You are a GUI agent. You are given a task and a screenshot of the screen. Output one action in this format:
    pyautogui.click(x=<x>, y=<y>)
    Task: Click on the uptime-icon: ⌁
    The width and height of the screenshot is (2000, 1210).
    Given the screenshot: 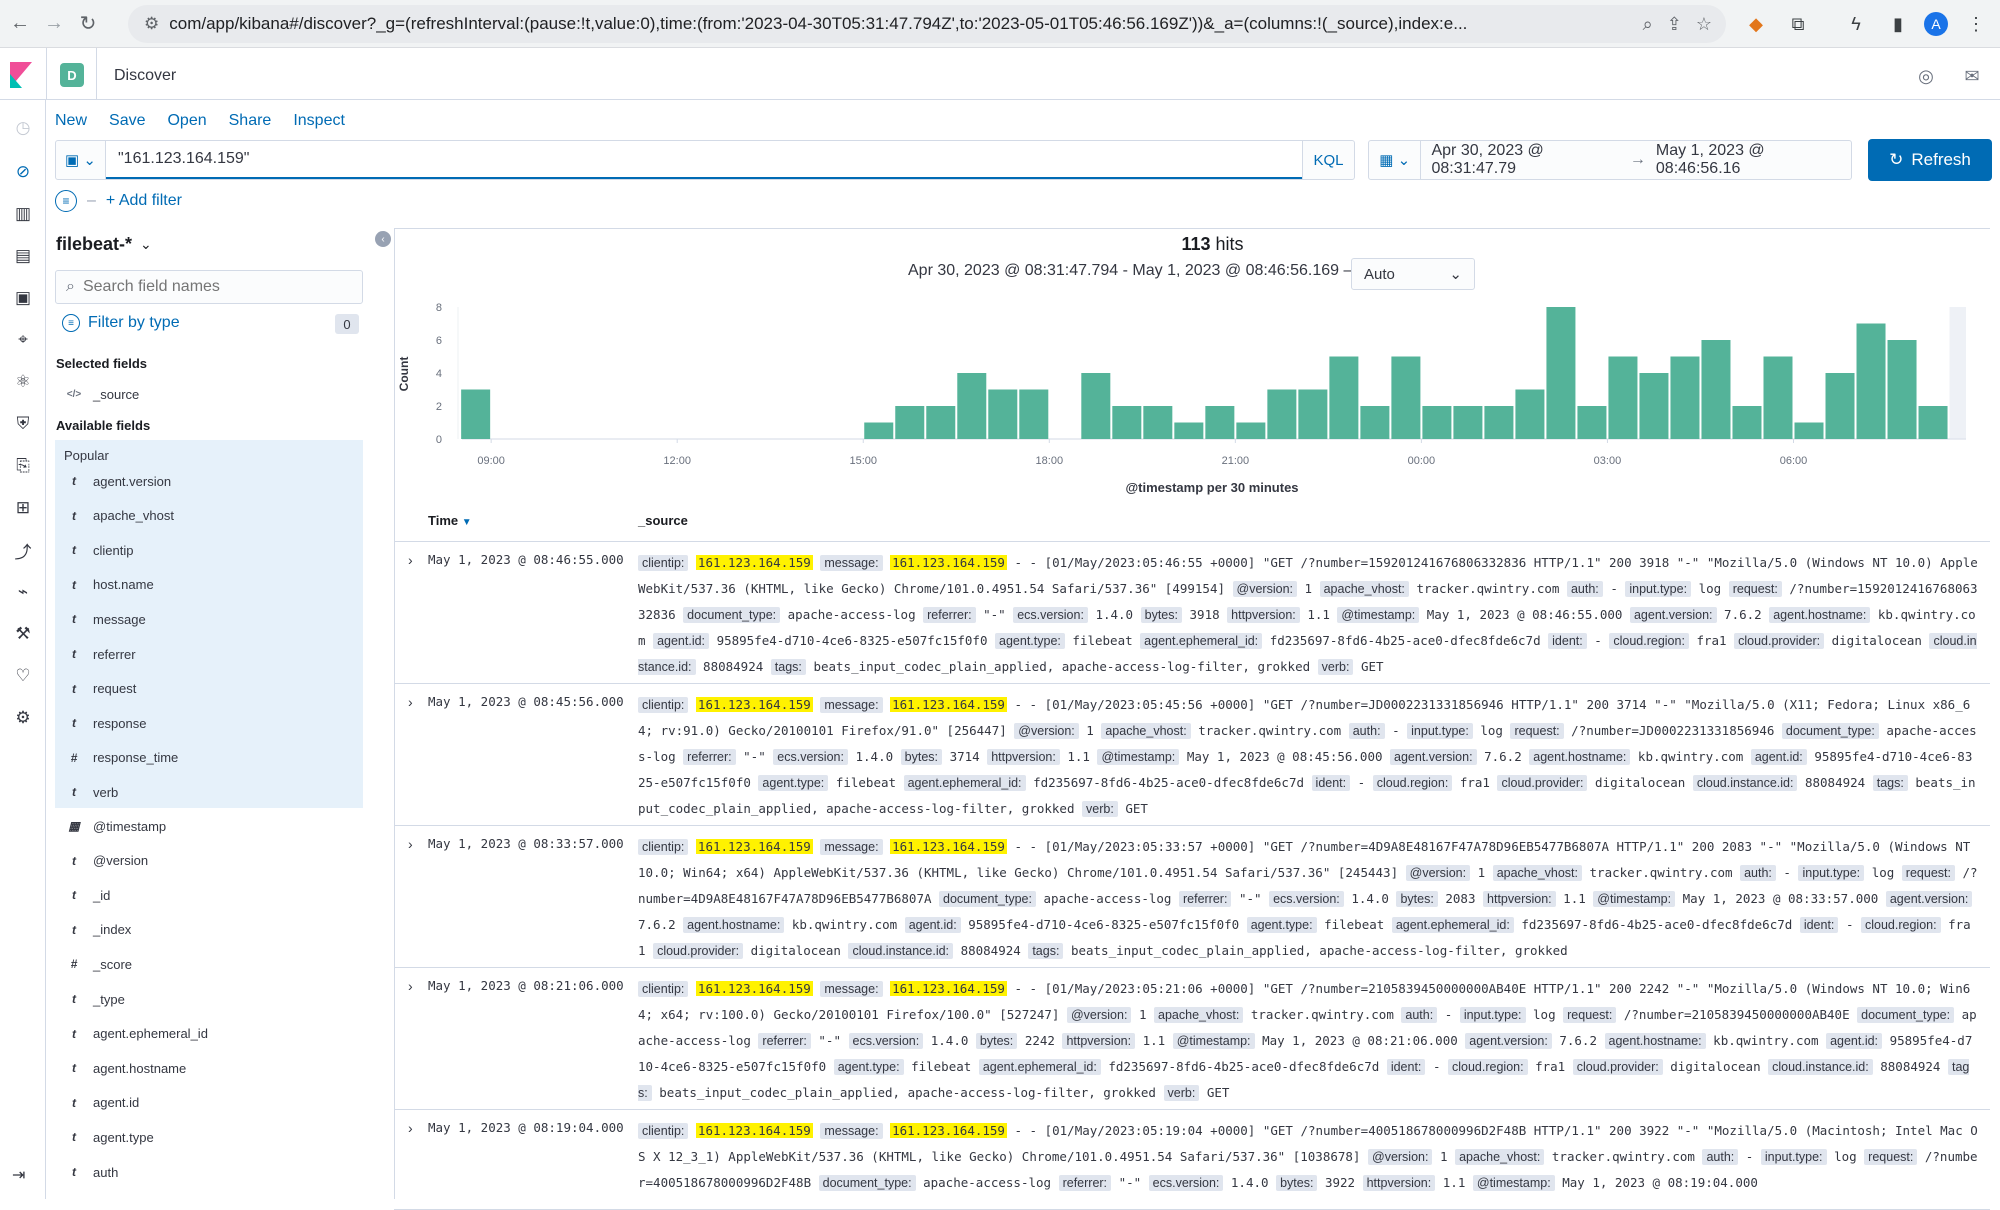 What is the action you would take?
    pyautogui.click(x=23, y=592)
    